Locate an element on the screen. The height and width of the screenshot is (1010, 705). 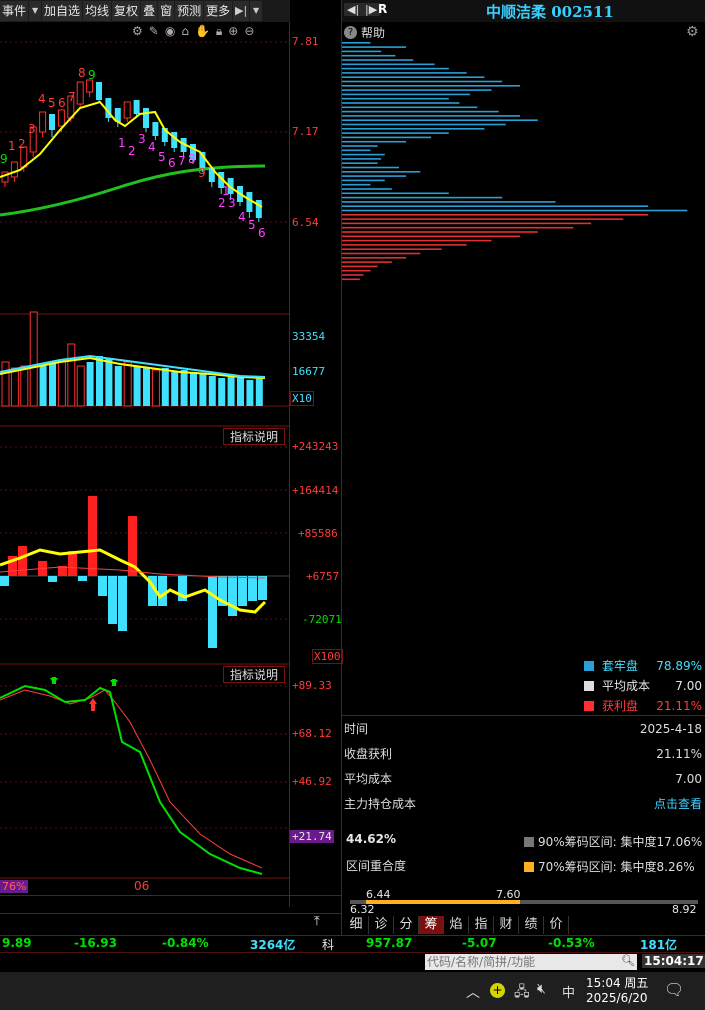
network-icon: 🖧︎ is located at coordinates (522, 993).